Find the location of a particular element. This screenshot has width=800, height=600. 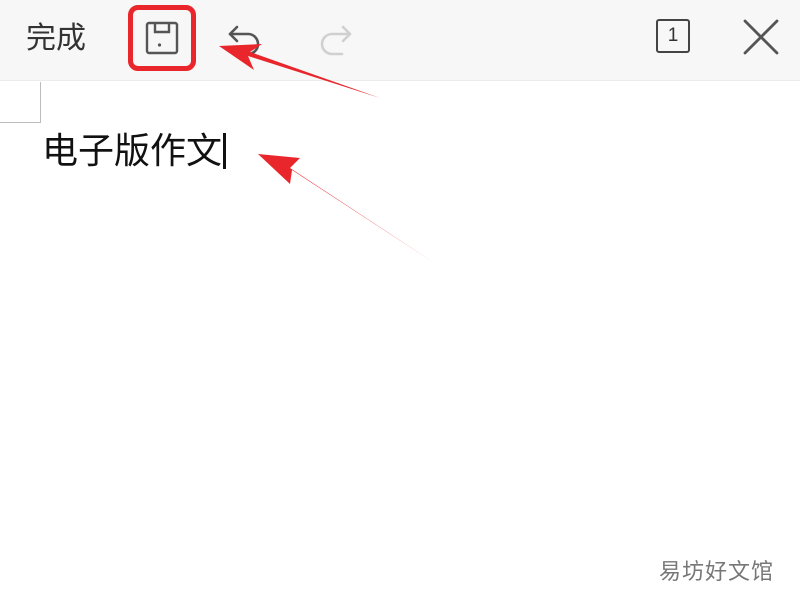

arrow-to-text-cursor is located at coordinates (347, 209).